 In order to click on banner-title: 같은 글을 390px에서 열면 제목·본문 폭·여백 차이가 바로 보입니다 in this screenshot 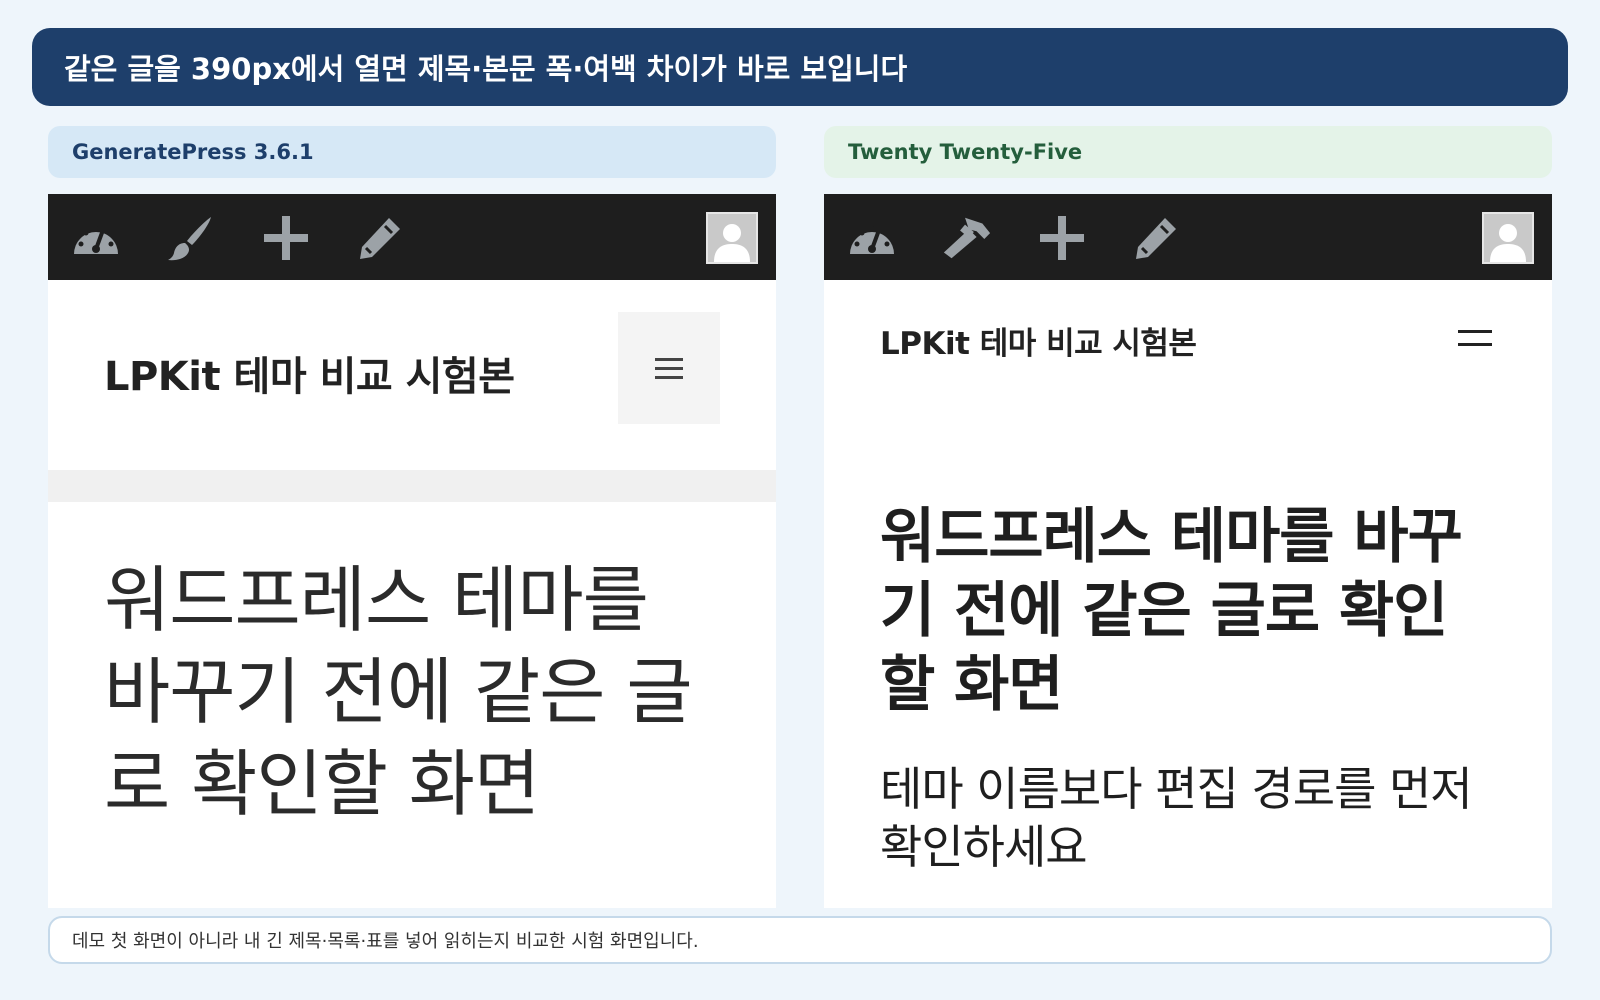, I will do `click(486, 69)`.